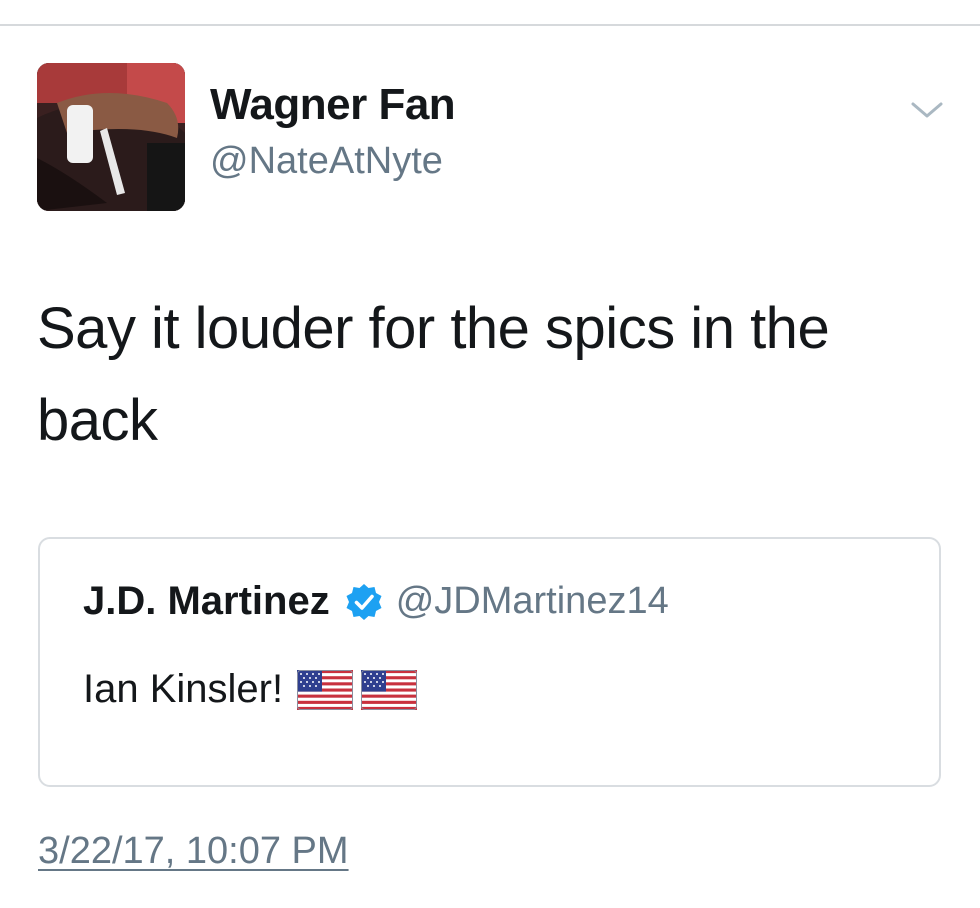  I want to click on profile-photo-icon, so click(111, 137).